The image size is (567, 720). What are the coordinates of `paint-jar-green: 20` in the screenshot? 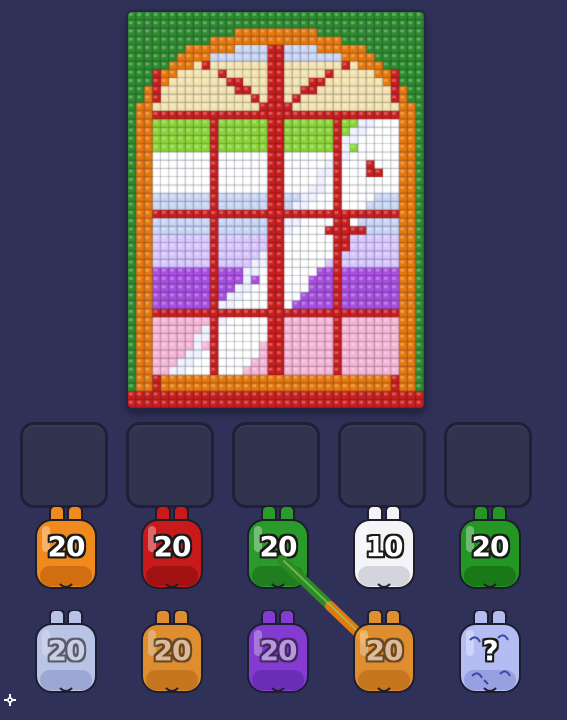 It's located at (278, 551).